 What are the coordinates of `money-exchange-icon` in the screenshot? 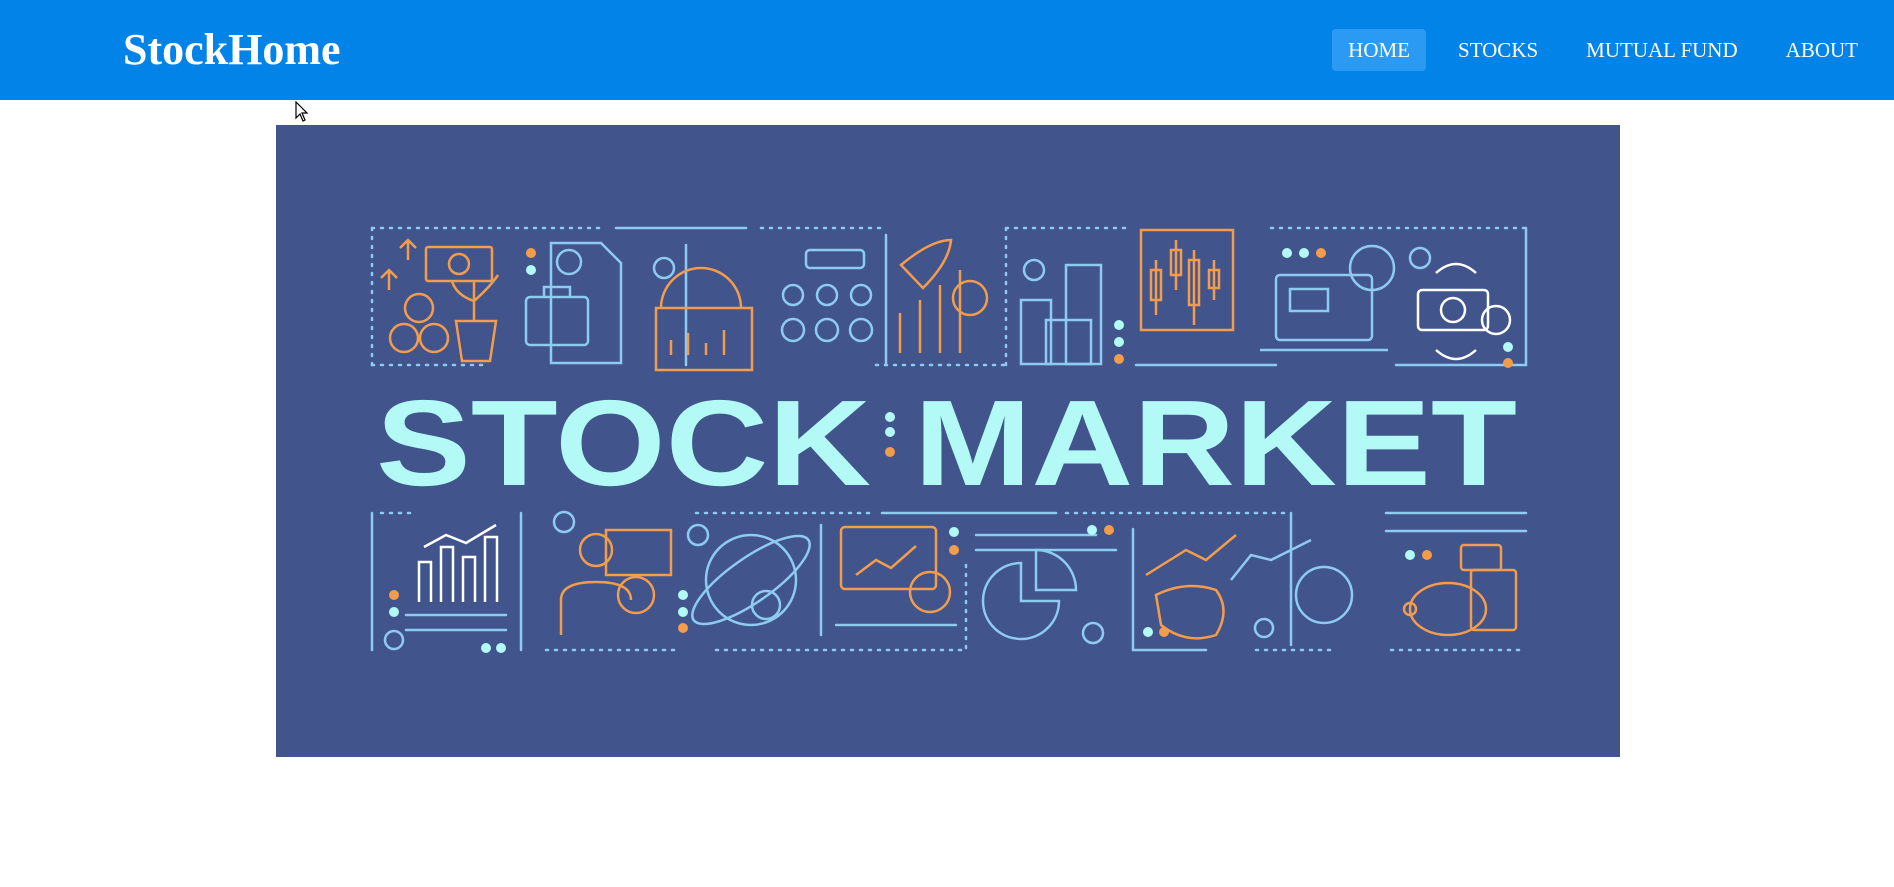 It's located at (1460, 307).